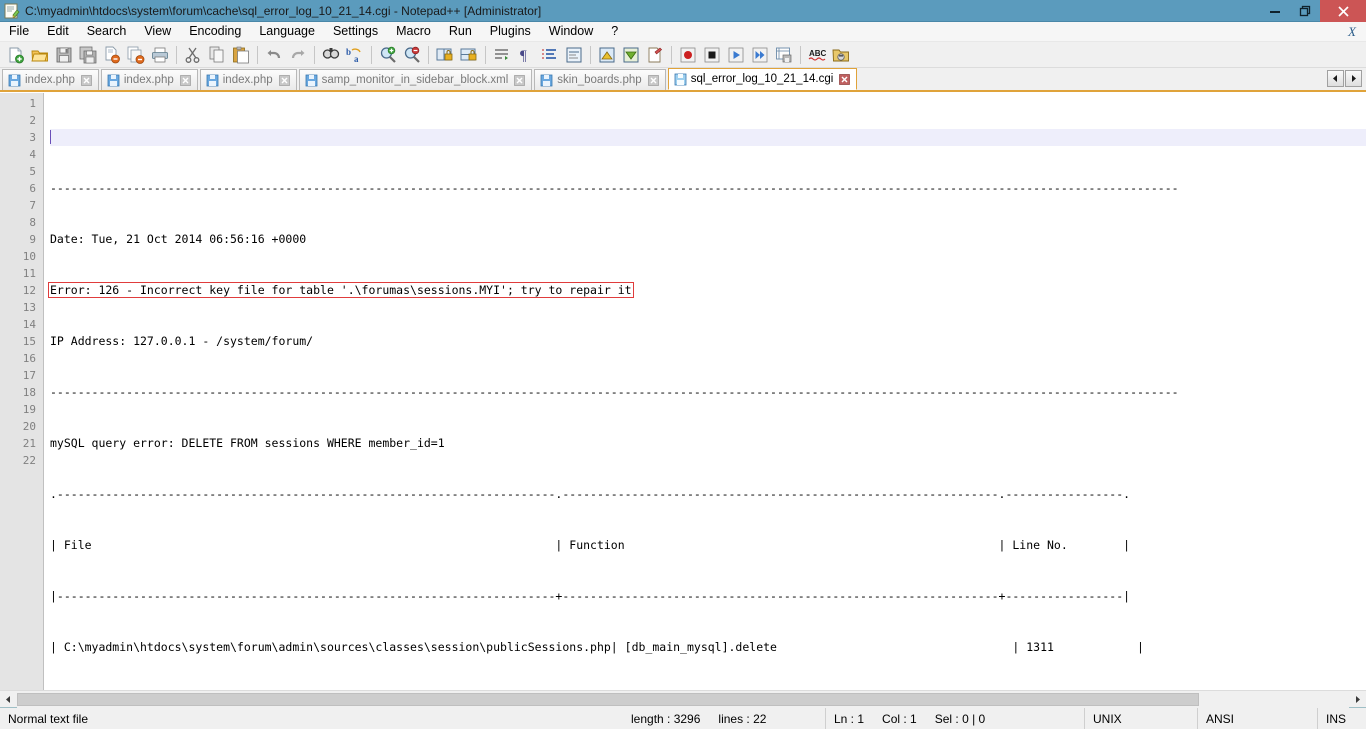  I want to click on horizontal-scrollbar, so click(683, 699).